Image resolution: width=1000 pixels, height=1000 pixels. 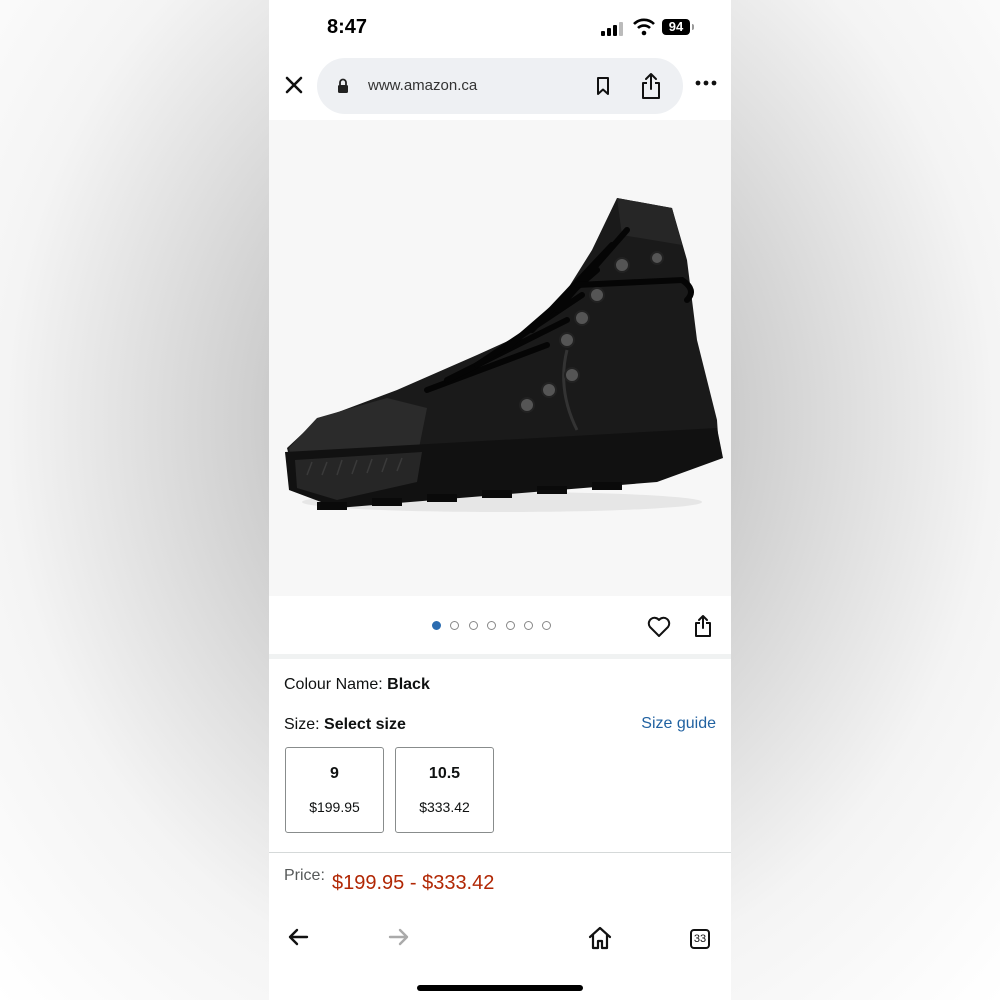 What do you see at coordinates (700, 939) in the screenshot?
I see `tabs-button: 33` at bounding box center [700, 939].